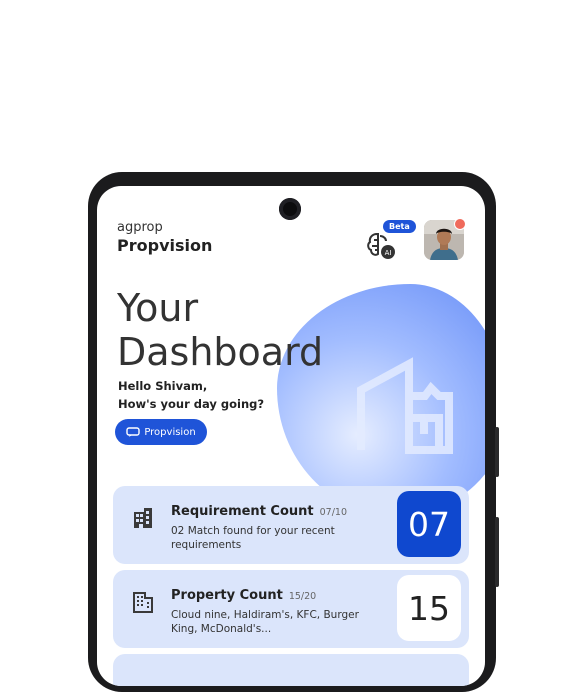  I want to click on brand-title: Propvision, so click(165, 245).